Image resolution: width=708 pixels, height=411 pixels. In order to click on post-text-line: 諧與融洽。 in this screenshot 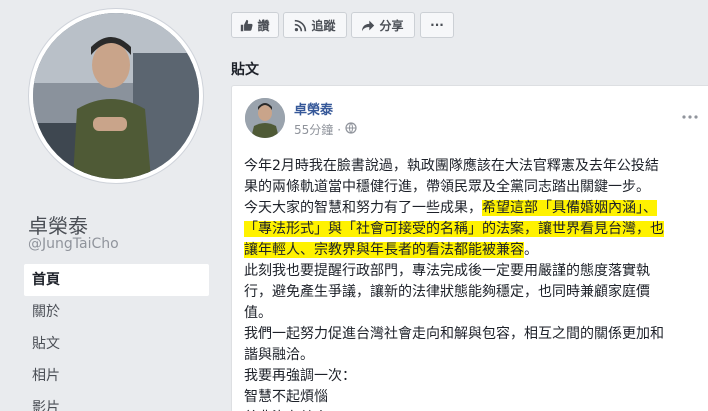, I will do `click(473, 355)`.